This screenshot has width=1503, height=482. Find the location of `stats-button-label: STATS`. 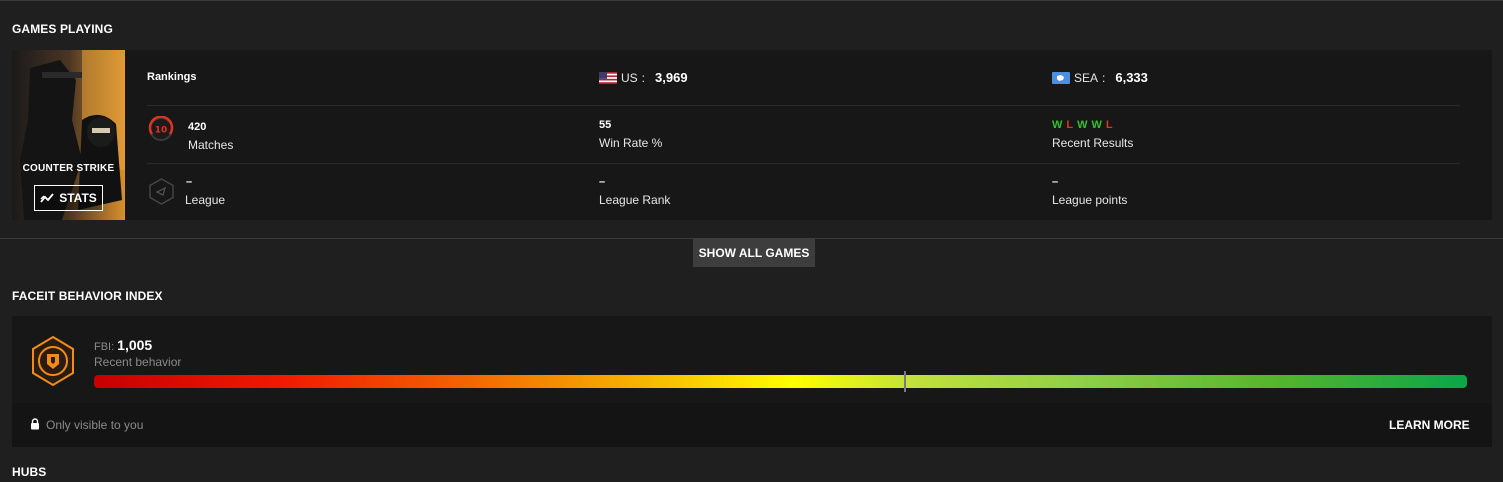

stats-button-label: STATS is located at coordinates (78, 198).